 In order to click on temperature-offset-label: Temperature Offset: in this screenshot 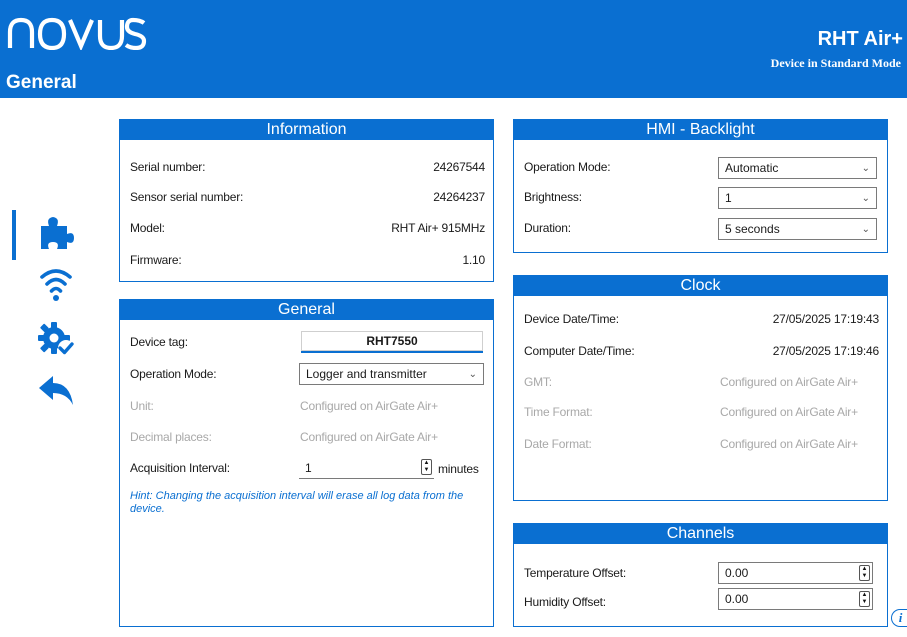, I will do `click(575, 573)`.